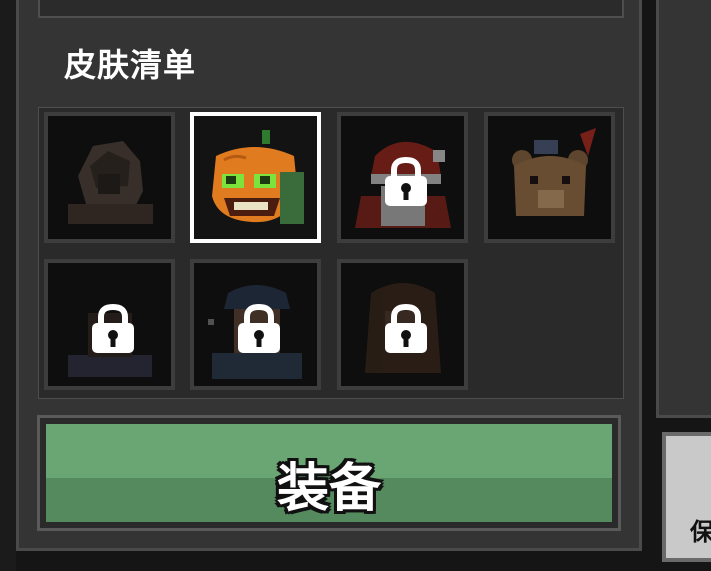 This screenshot has width=711, height=571. What do you see at coordinates (130, 65) in the screenshot?
I see `skin-list-title: 皮肤清单` at bounding box center [130, 65].